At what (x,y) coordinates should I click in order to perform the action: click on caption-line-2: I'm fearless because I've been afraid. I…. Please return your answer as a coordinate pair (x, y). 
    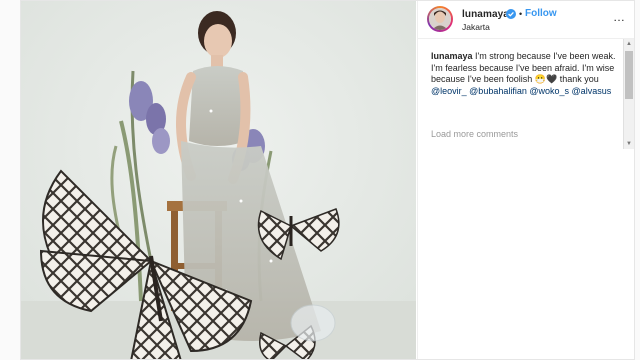
    Looking at the image, I should click on (523, 73).